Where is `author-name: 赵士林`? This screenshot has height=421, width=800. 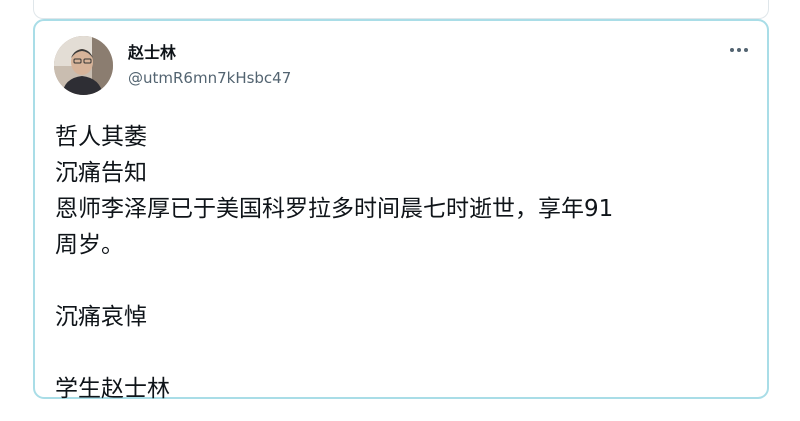
author-name: 赵士林 is located at coordinates (152, 53).